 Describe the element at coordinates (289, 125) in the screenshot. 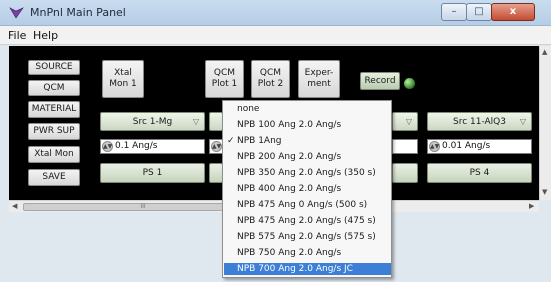

I see `list-item-label: NPB 100 Ang 2.0 Ang/s` at that location.